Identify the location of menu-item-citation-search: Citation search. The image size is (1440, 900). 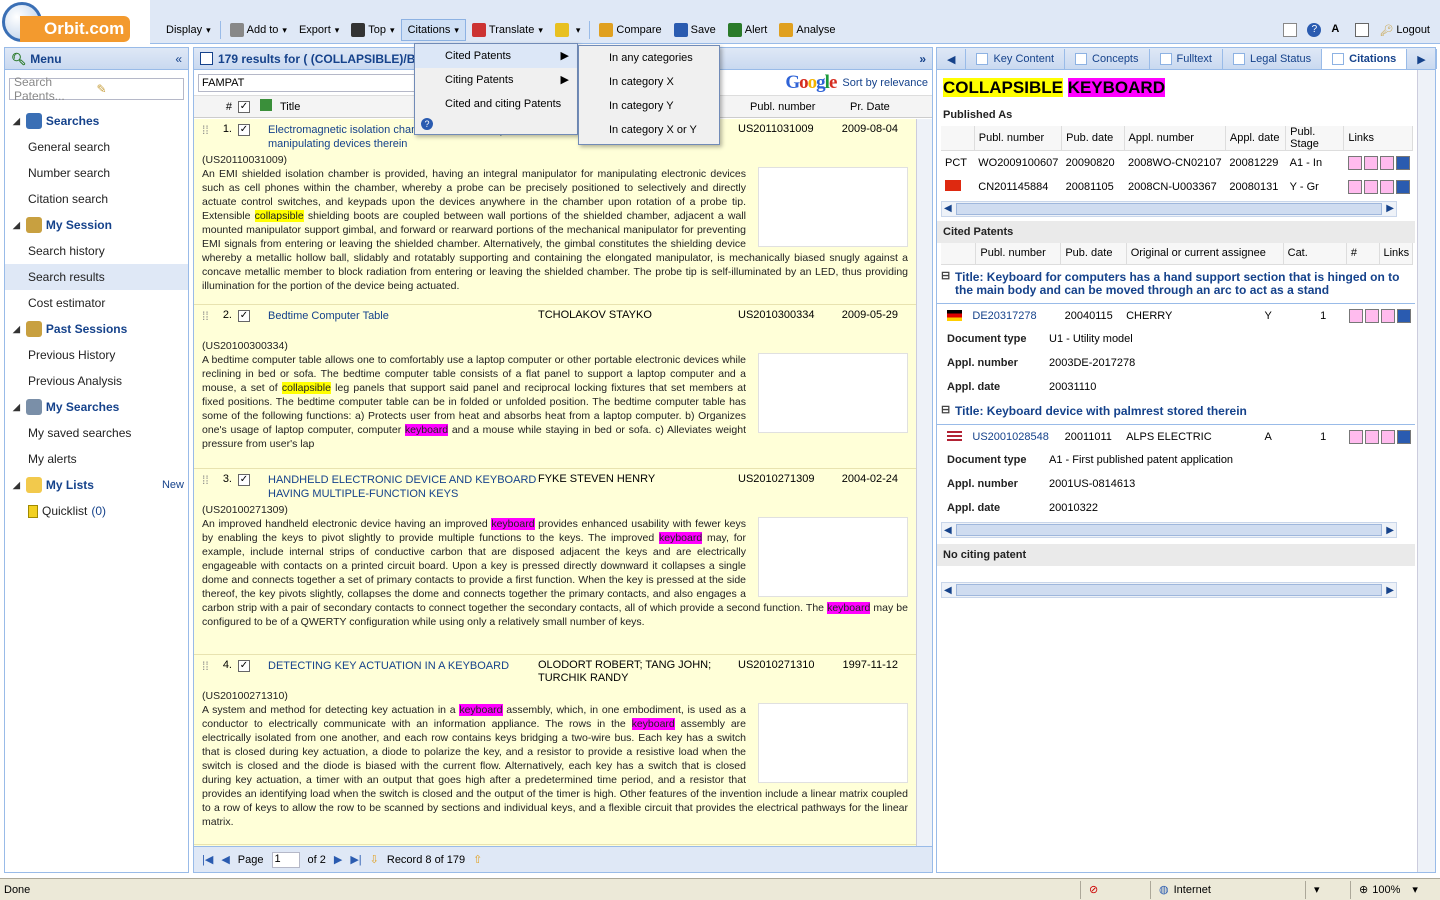
(96, 199).